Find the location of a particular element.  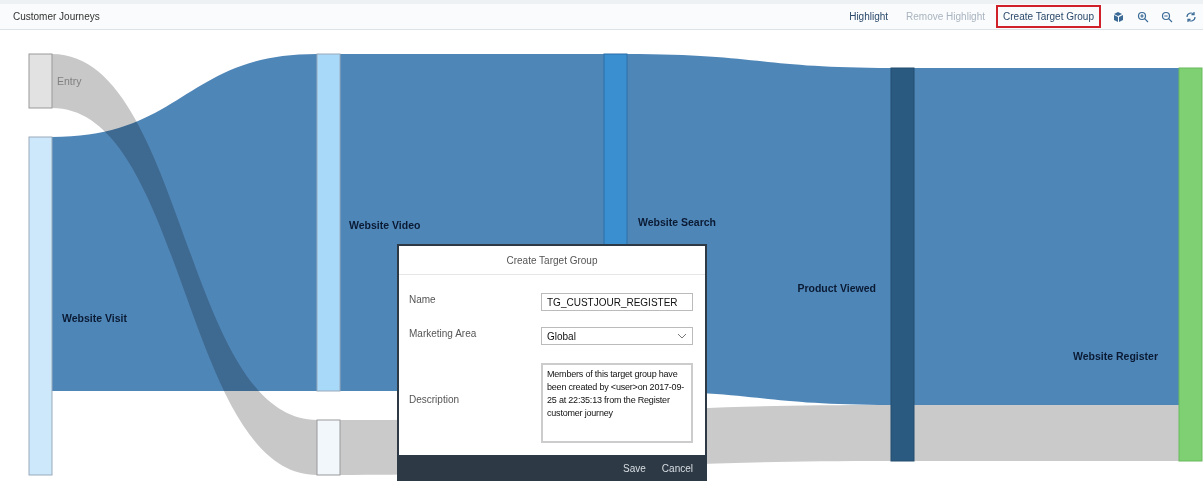

name-field: TG_CUSTJOUR_REGISTER is located at coordinates (617, 302).